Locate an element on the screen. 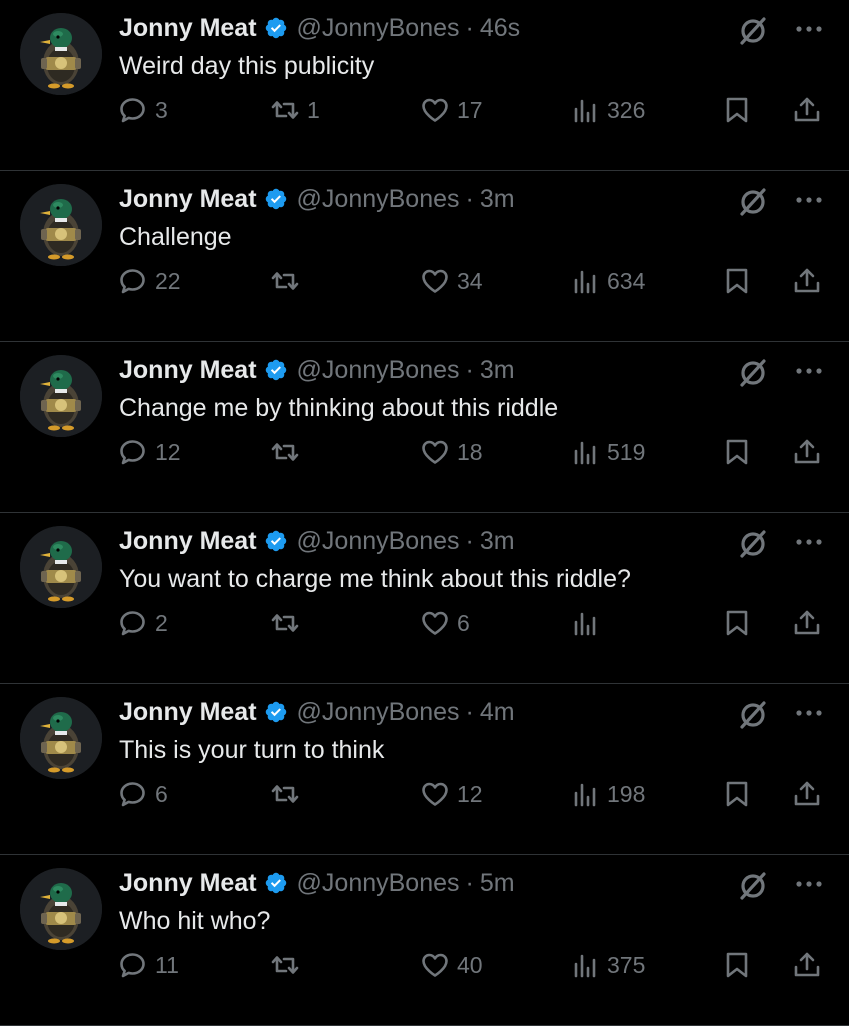 The width and height of the screenshot is (849, 1026). reply-count: 22 is located at coordinates (168, 280).